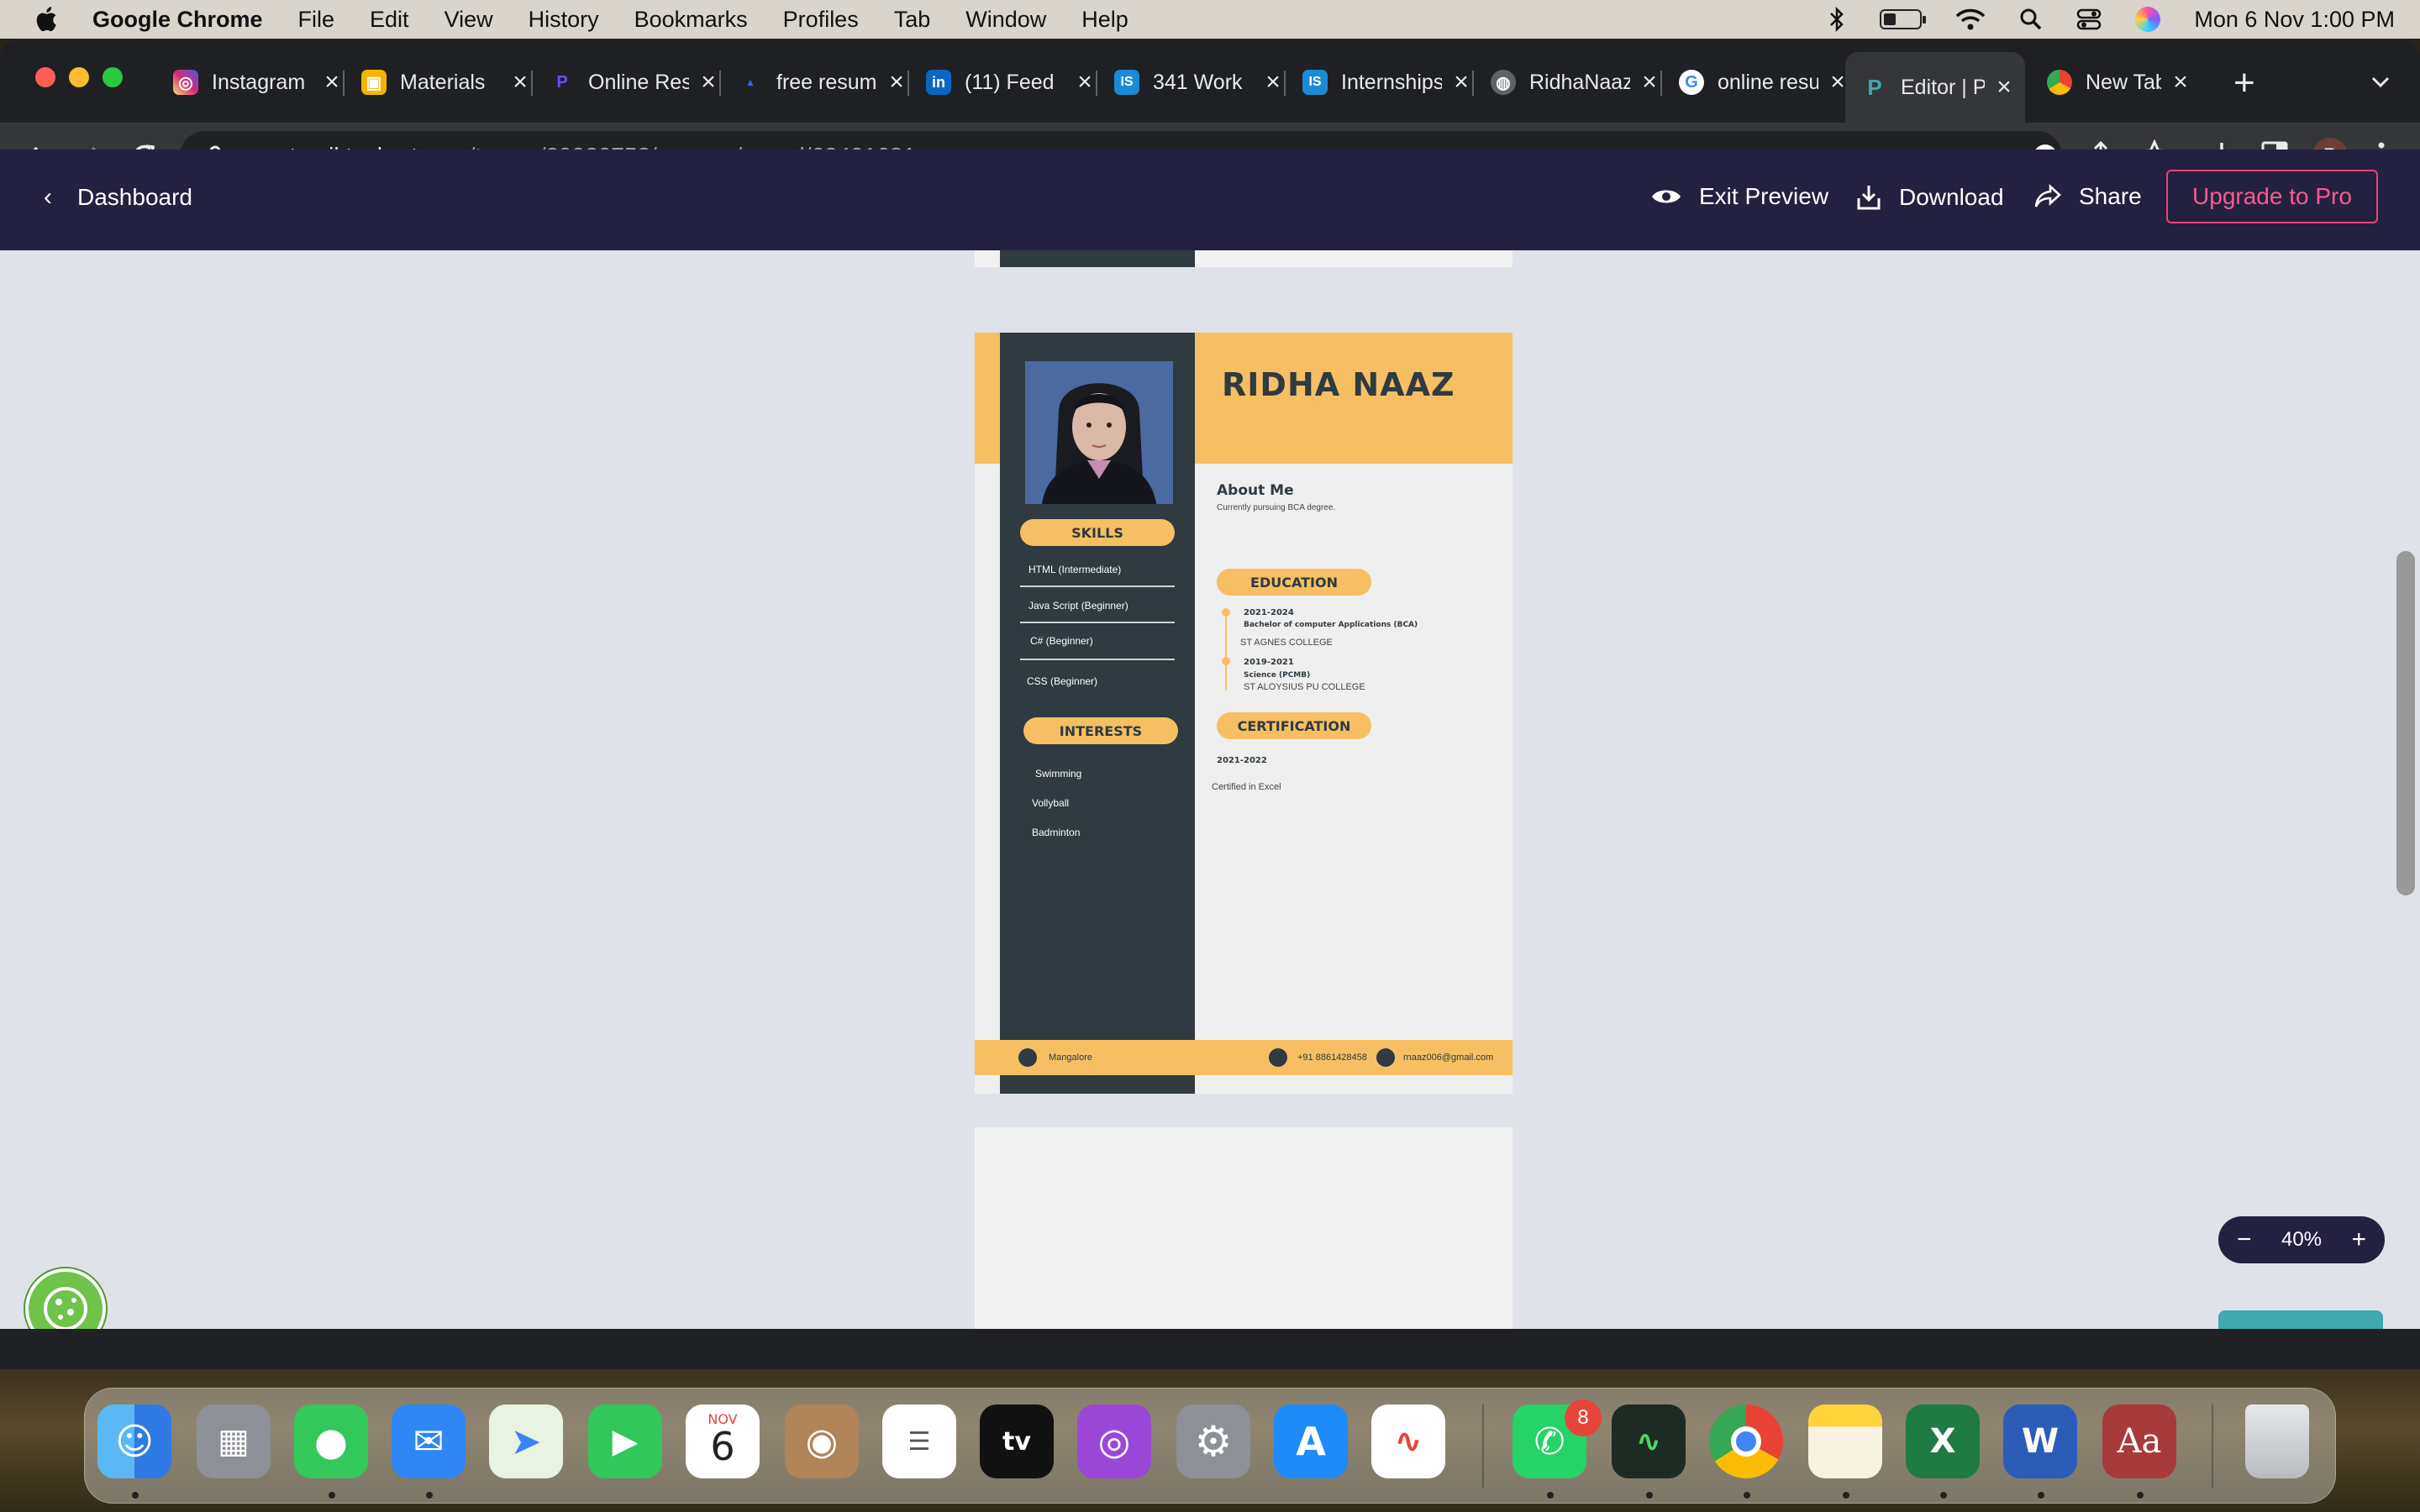  Describe the element at coordinates (1071, 1058) in the screenshot. I see `contact-location: Mangalore` at that location.